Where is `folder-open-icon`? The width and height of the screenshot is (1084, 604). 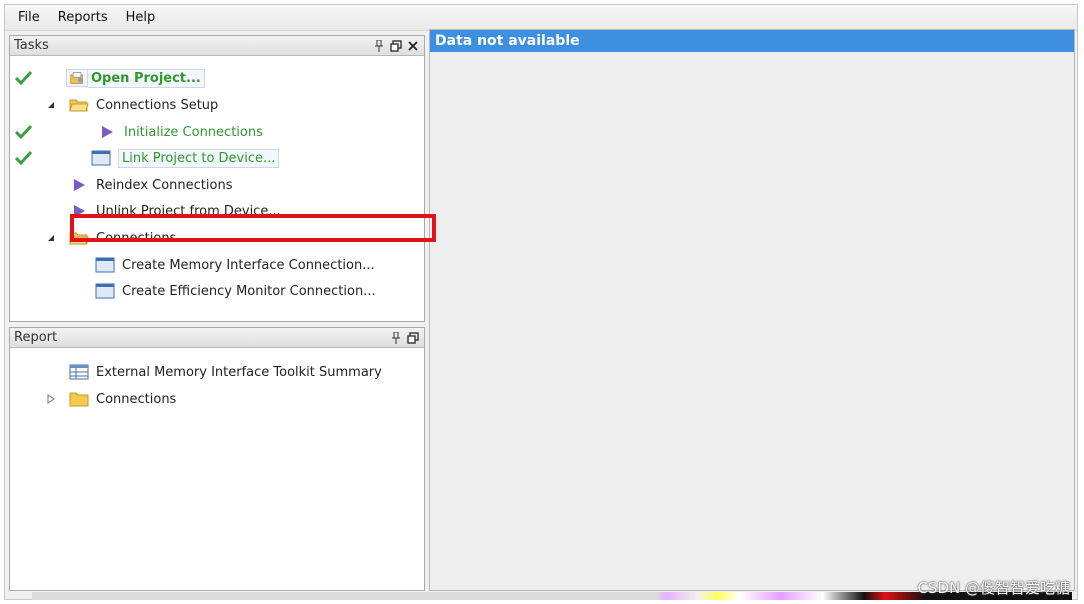
folder-open-icon is located at coordinates (79, 105).